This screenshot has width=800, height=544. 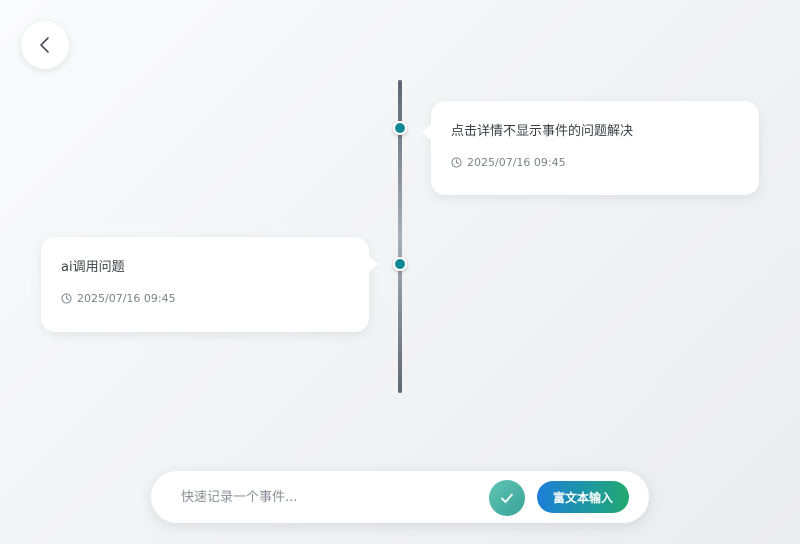 I want to click on back-button, so click(x=45, y=45).